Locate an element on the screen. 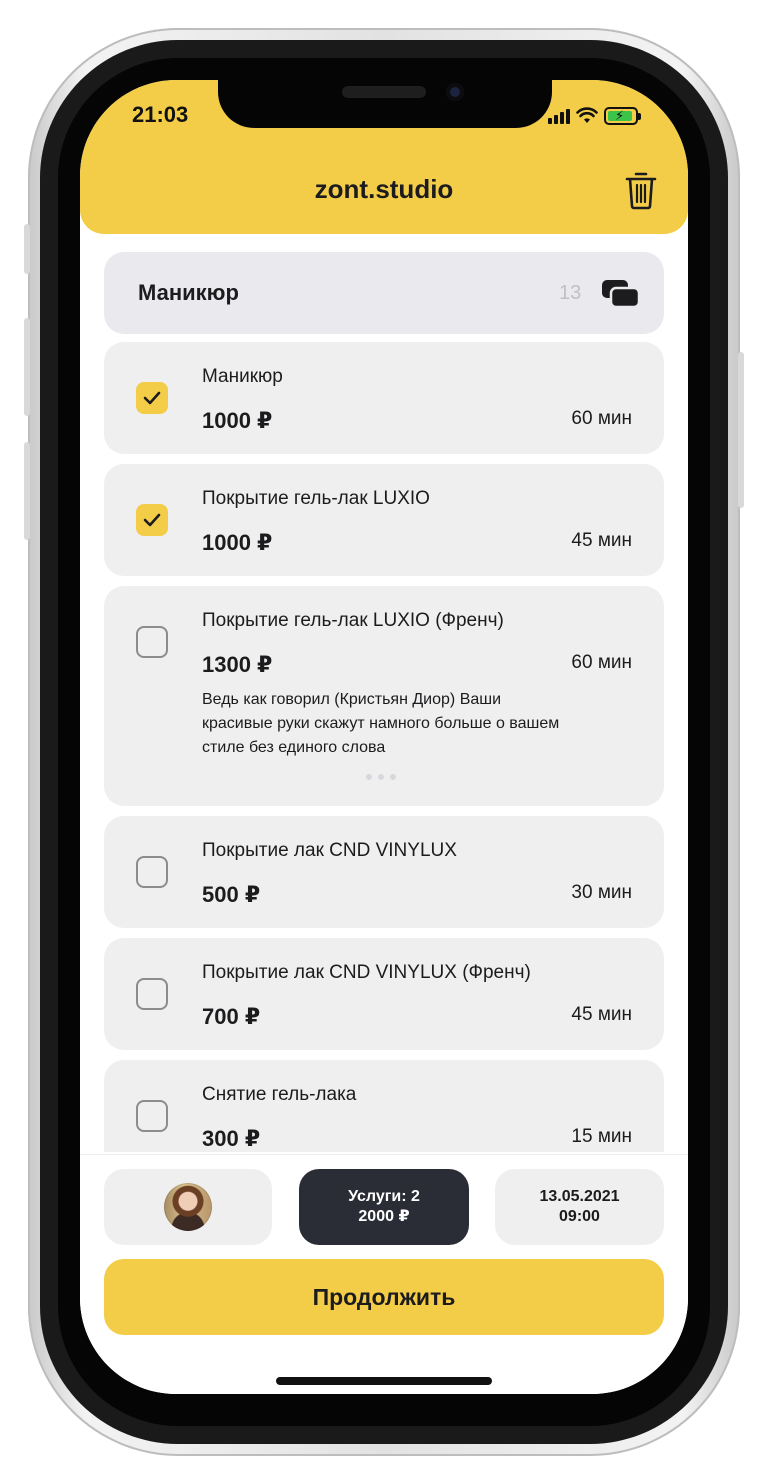 This screenshot has width=768, height=1484. wifi-icon is located at coordinates (587, 115).